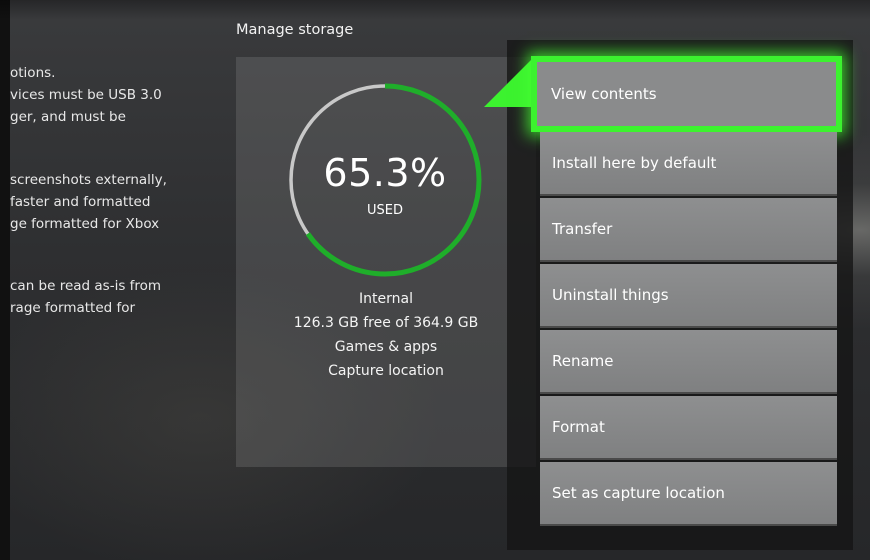 This screenshot has height=560, width=870. What do you see at coordinates (86, 95) in the screenshot?
I see `info-text-line: vices must be USB 3.0` at bounding box center [86, 95].